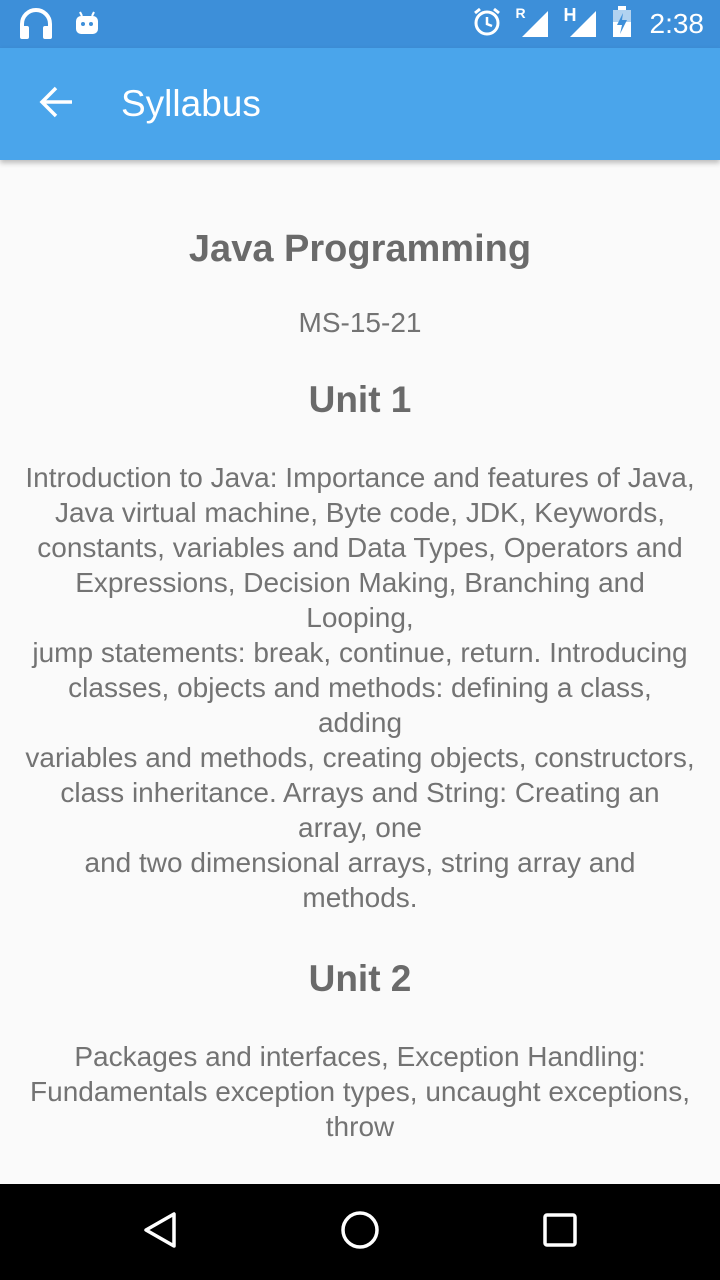  I want to click on nav-back-icon, so click(160, 1232).